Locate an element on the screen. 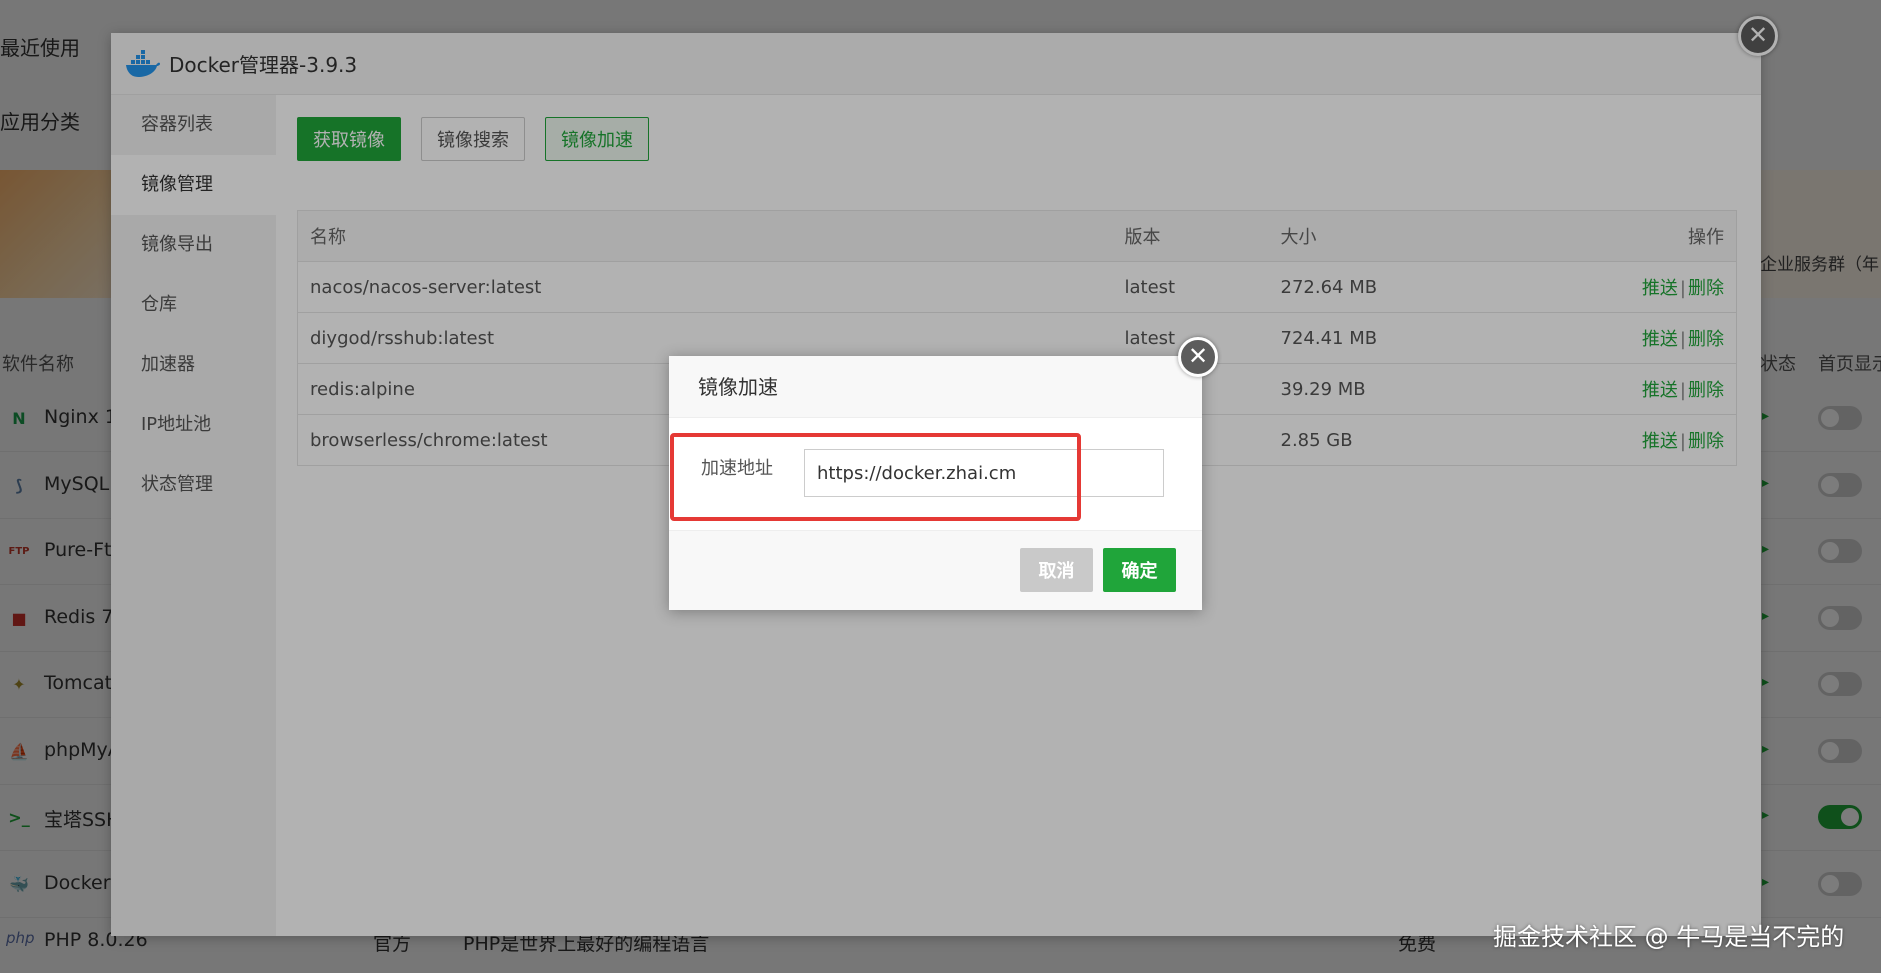  dialog-footer: 取消 确定 is located at coordinates (935, 570).